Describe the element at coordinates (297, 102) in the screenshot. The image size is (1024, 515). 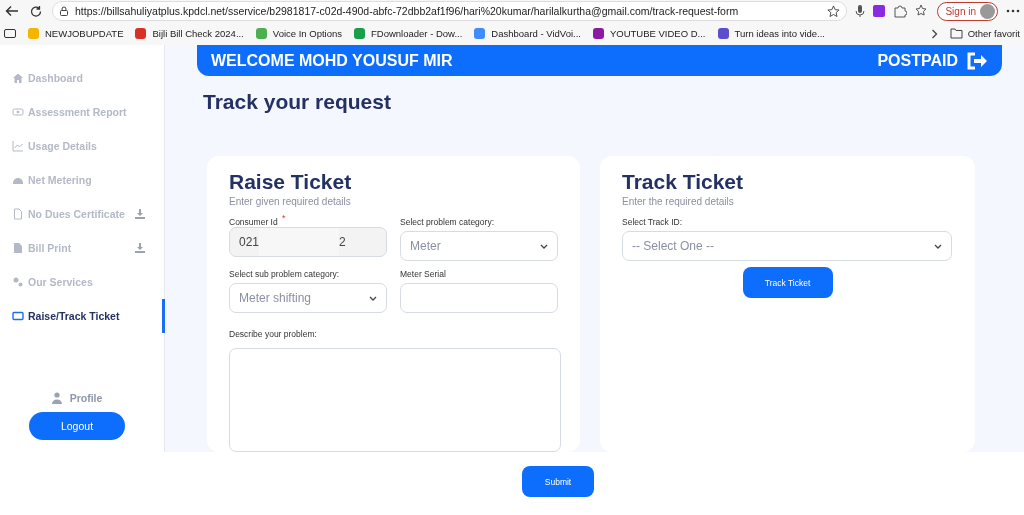
I see `page-title: Track your request` at that location.